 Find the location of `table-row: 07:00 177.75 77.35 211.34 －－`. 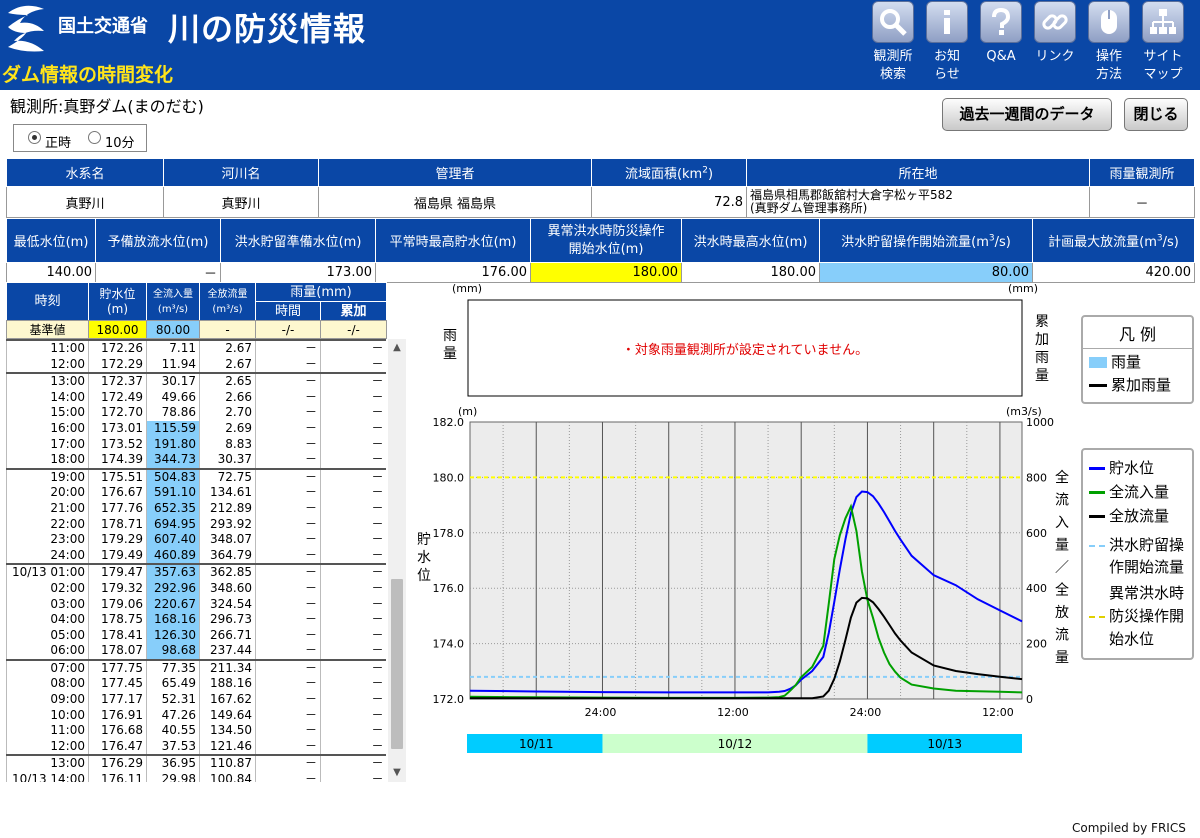

table-row: 07:00 177.75 77.35 211.34 －－ is located at coordinates (196, 668).